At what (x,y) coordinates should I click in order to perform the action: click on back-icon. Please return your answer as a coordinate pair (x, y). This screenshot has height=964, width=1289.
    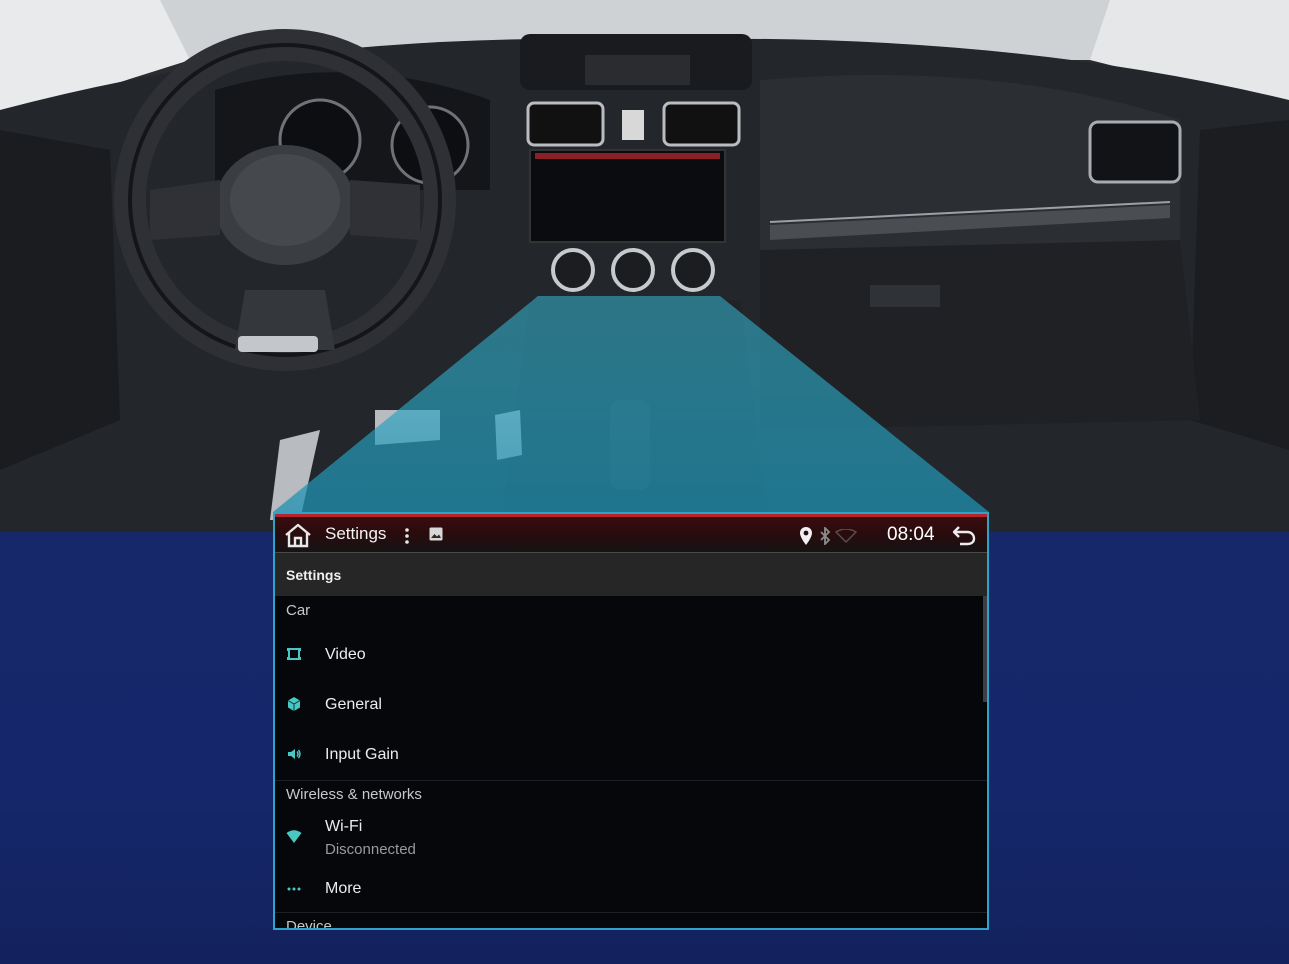
    Looking at the image, I should click on (964, 535).